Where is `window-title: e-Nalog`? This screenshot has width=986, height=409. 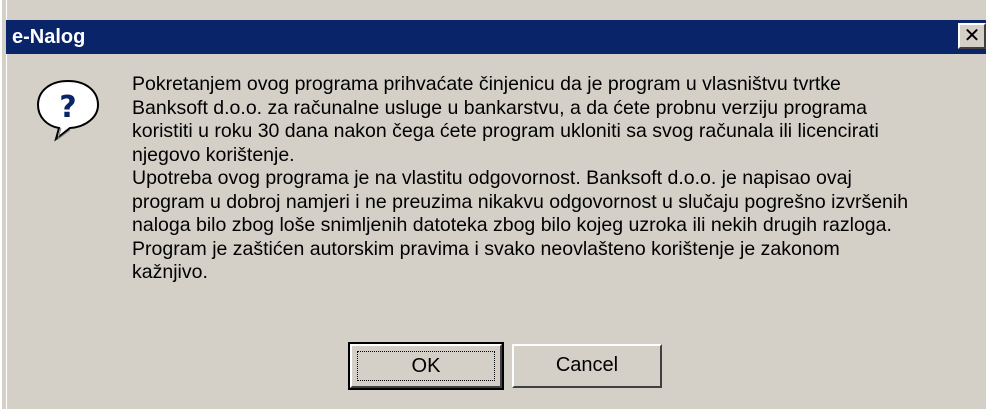
window-title: e-Nalog is located at coordinates (49, 37).